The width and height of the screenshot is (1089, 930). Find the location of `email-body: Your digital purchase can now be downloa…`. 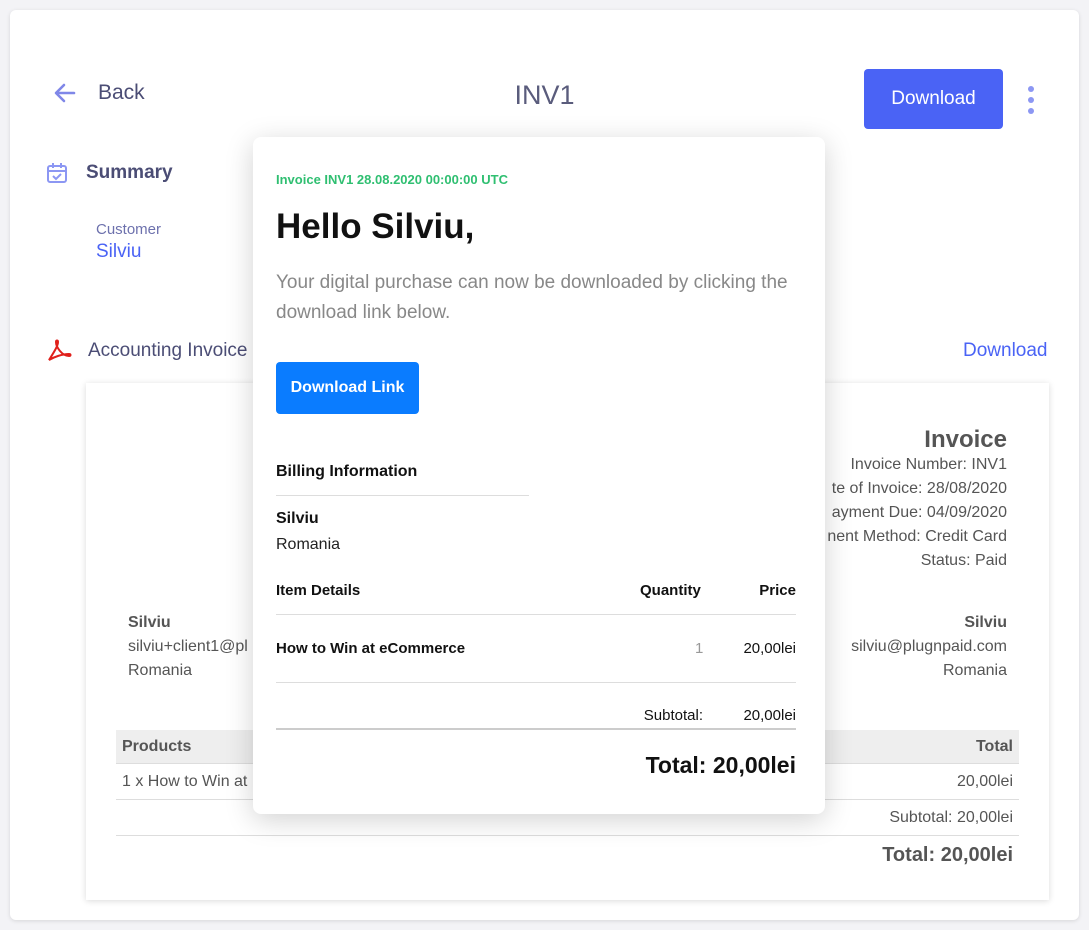

email-body: Your digital purchase can now be downloa… is located at coordinates (532, 297).